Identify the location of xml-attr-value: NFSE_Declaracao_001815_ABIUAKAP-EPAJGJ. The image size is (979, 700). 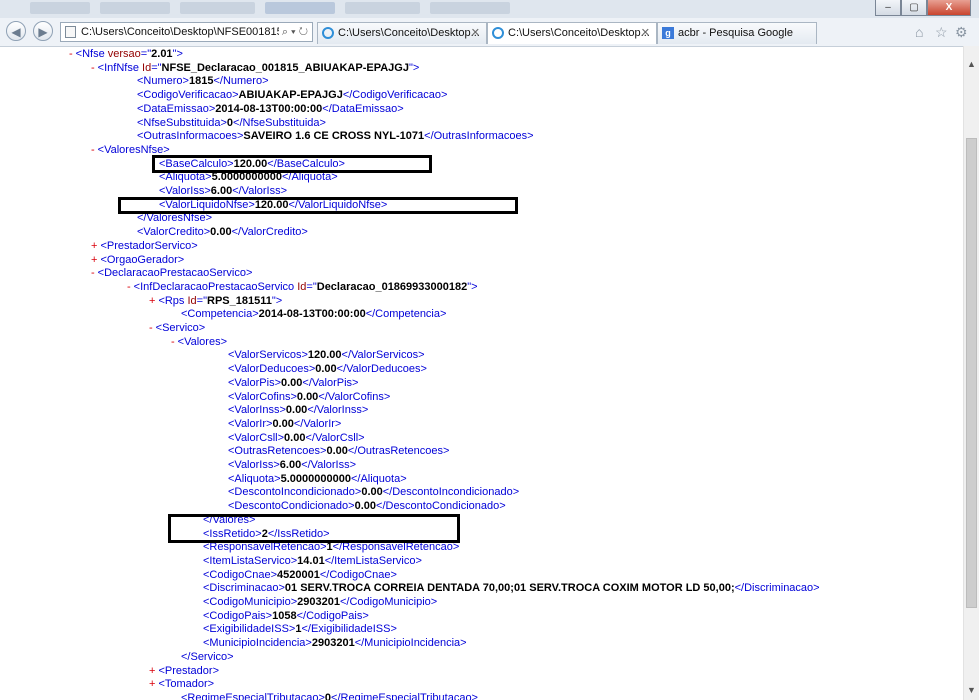
(285, 67).